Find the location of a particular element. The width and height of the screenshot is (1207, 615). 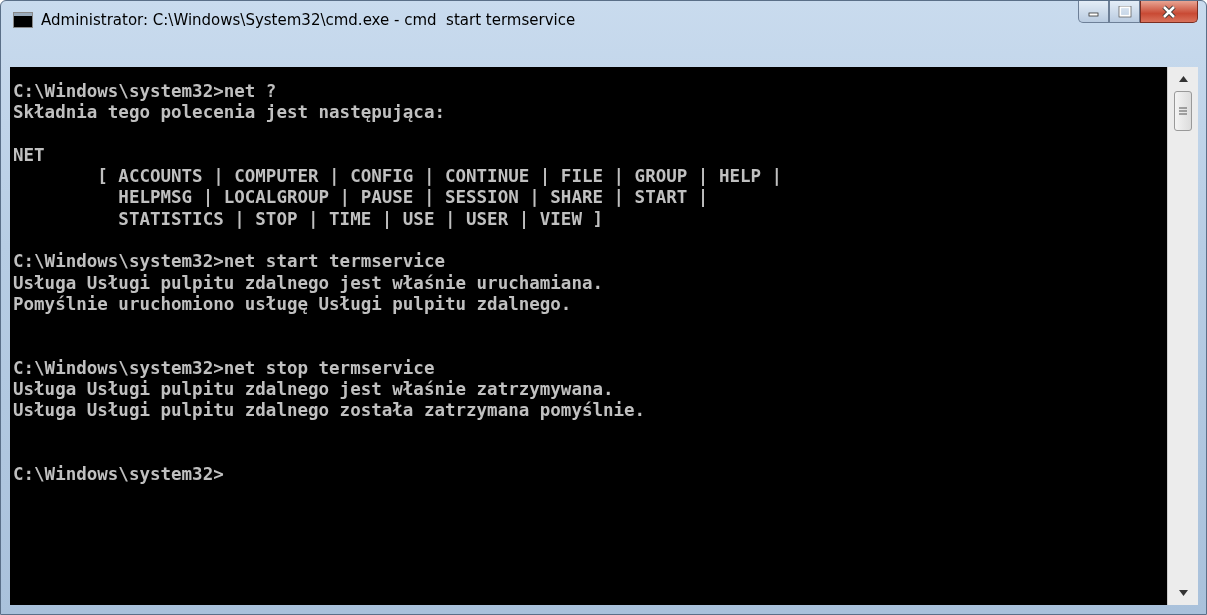

close-icon is located at coordinates (1169, 11).